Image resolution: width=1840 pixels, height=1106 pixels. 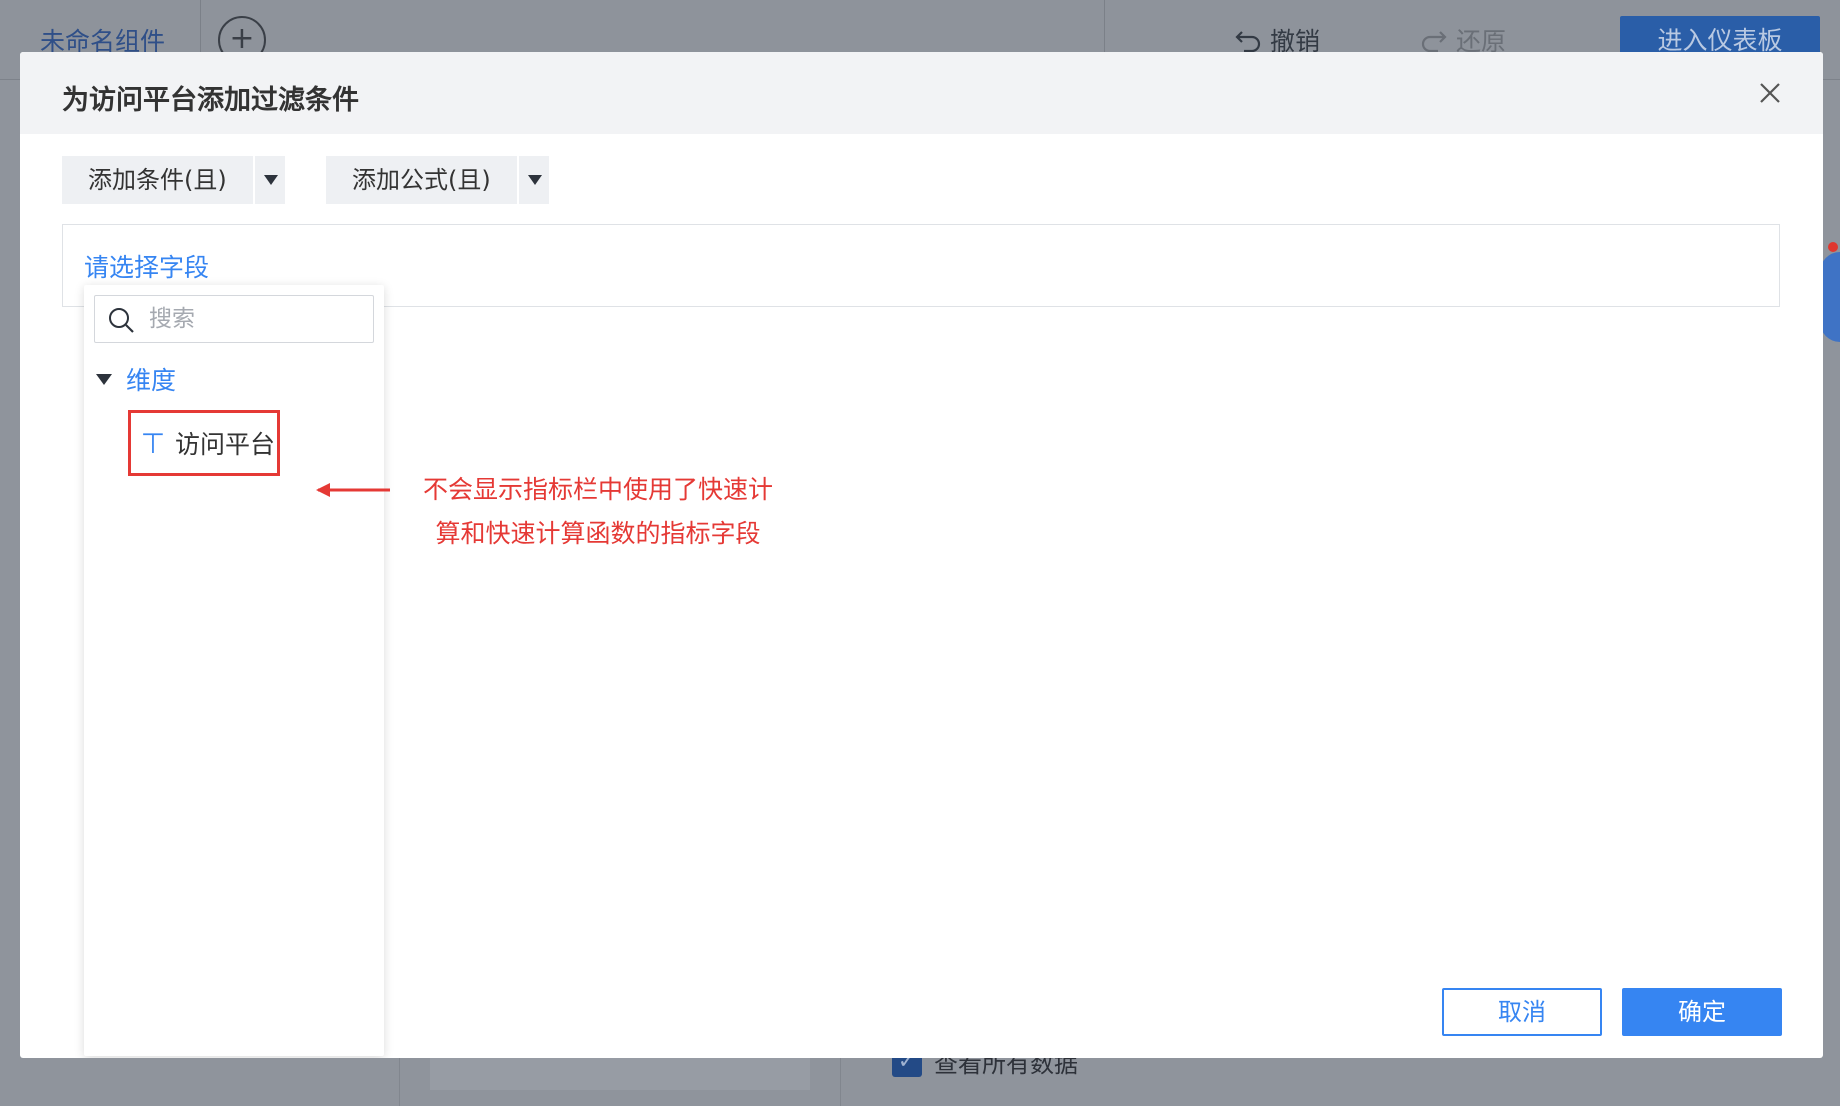 I want to click on caret-down-icon, so click(x=104, y=379).